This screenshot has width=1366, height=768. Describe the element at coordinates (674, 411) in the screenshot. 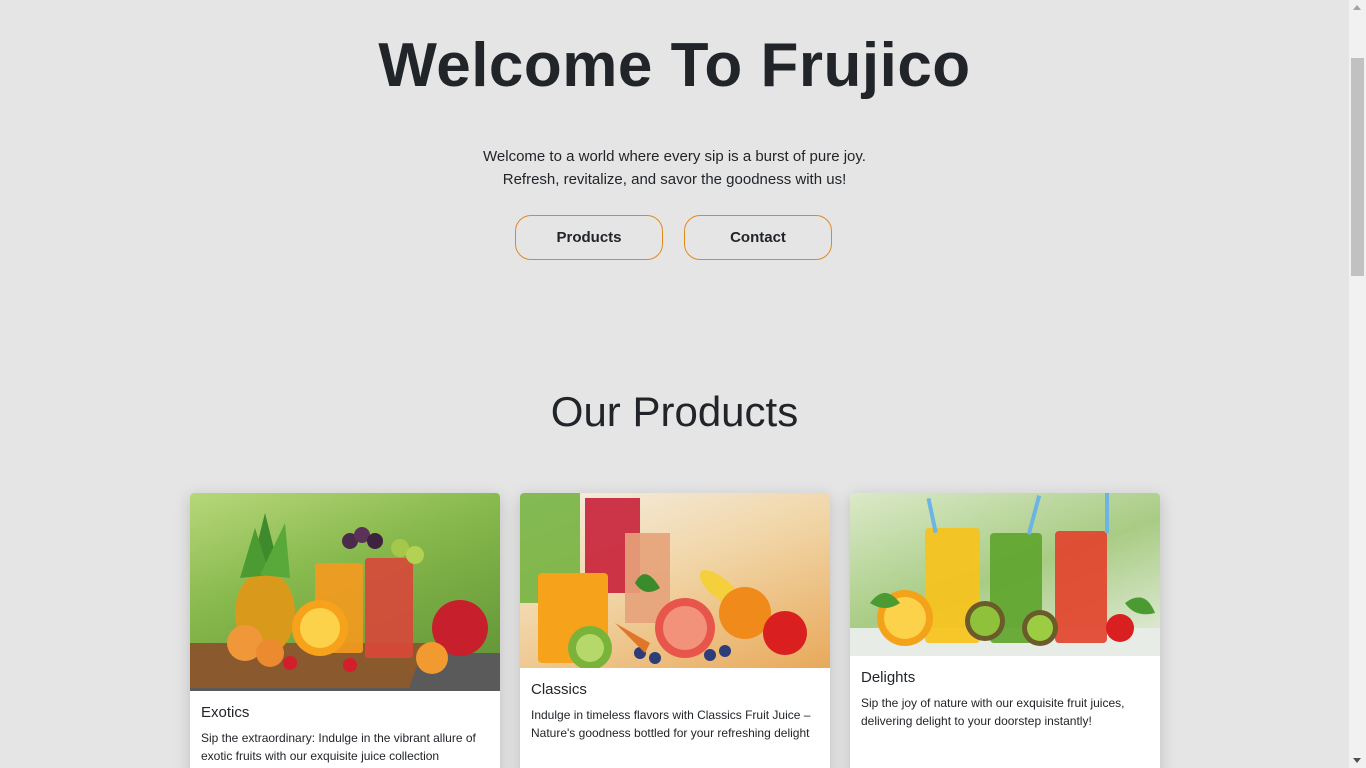

I see `products-section-title: Our Products` at that location.